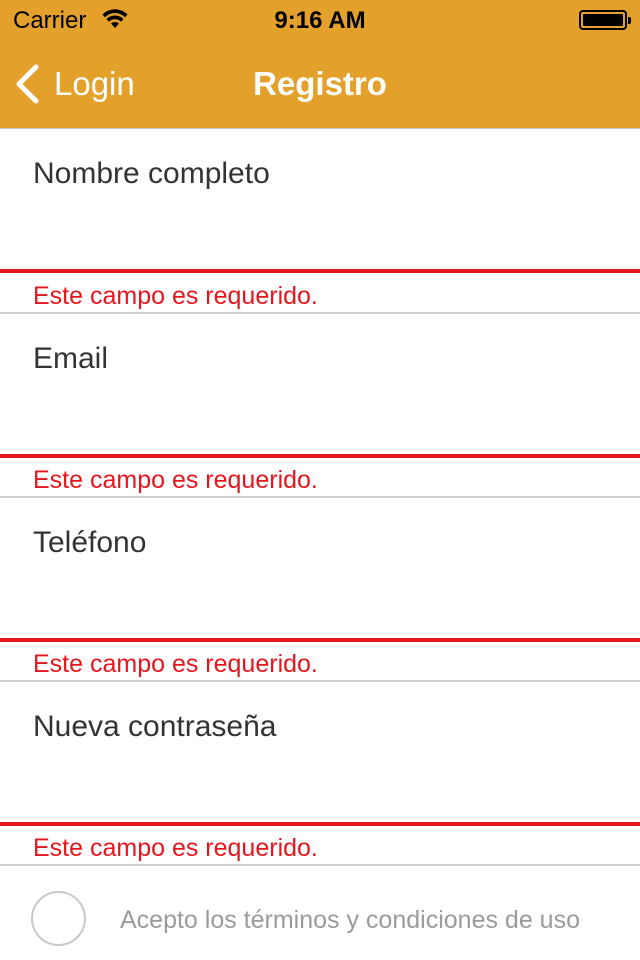 This screenshot has height=960, width=640. What do you see at coordinates (175, 296) in the screenshot?
I see `full-name-error: Este campo es requerido.` at bounding box center [175, 296].